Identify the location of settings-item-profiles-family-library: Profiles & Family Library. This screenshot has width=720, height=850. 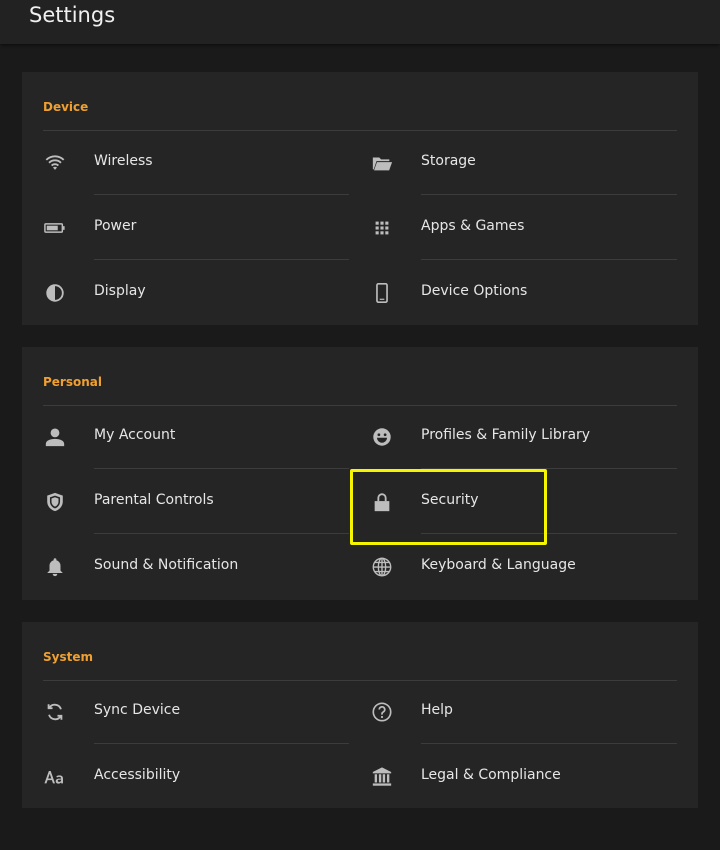
(523, 437).